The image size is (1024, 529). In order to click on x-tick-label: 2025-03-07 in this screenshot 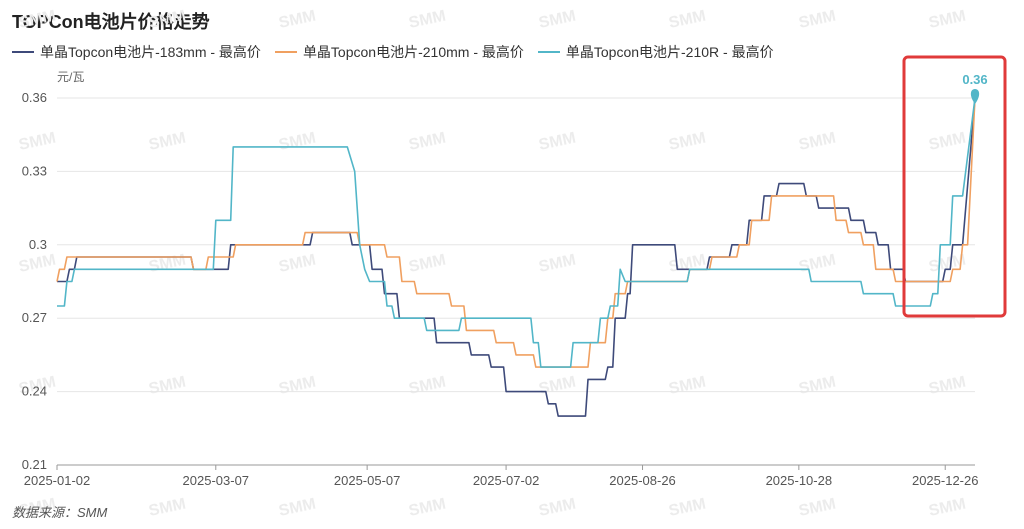, I will do `click(216, 480)`.